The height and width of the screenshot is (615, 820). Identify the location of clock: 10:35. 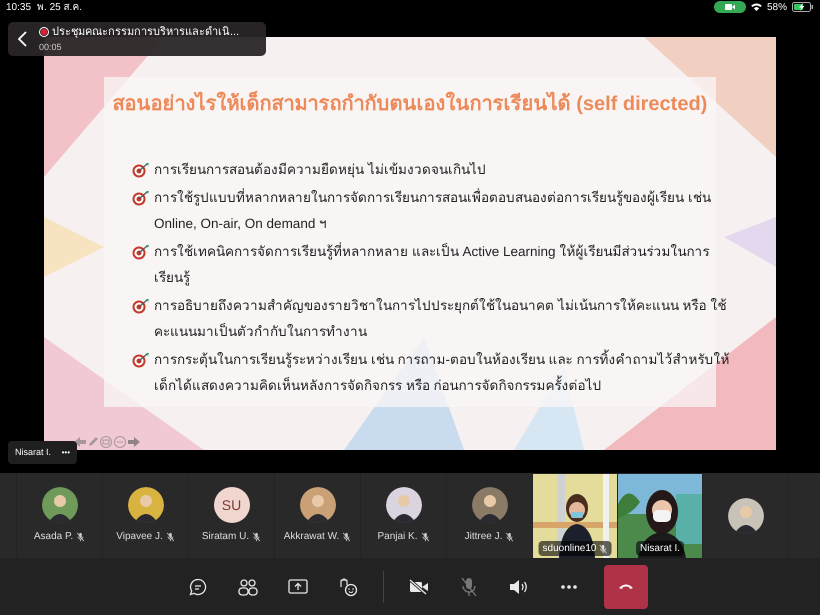
(19, 7).